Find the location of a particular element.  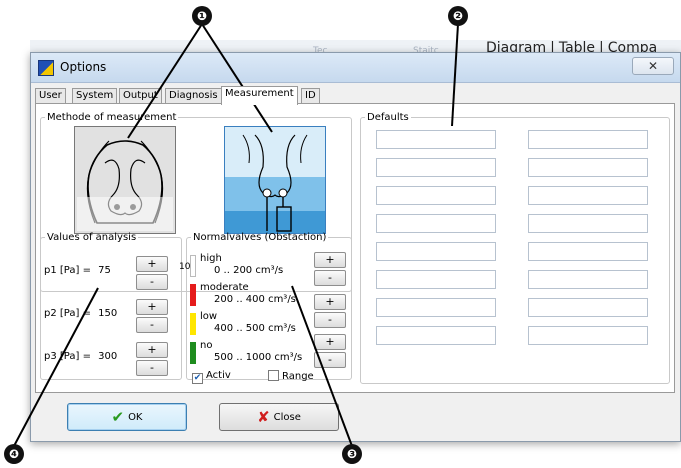

activ-checkbox: ✔ Activ is located at coordinates (211, 377).